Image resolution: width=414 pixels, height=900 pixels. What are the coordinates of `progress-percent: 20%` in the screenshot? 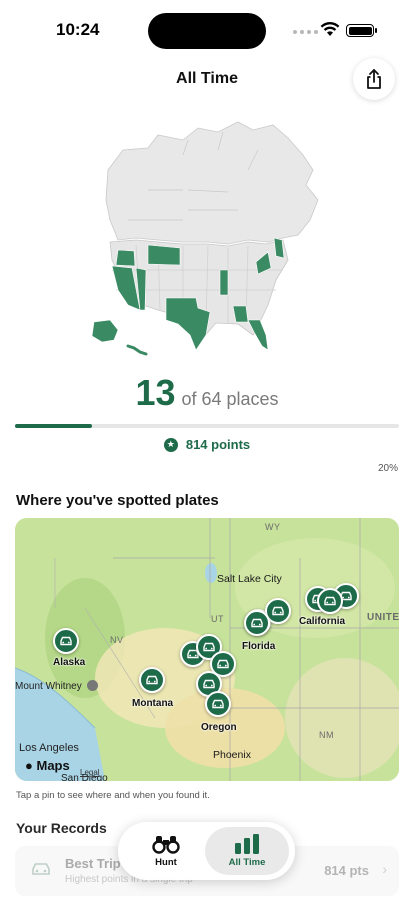 It's located at (387, 468).